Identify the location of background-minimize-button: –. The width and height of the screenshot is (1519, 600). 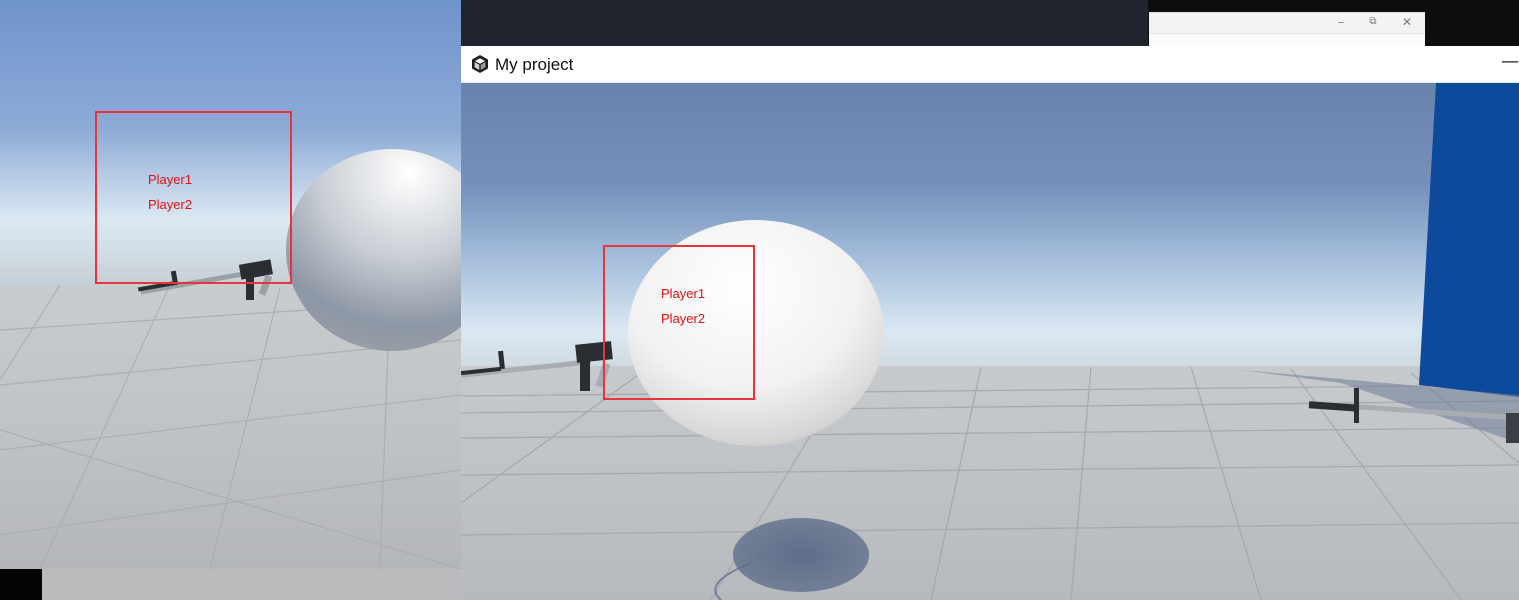
(1341, 22).